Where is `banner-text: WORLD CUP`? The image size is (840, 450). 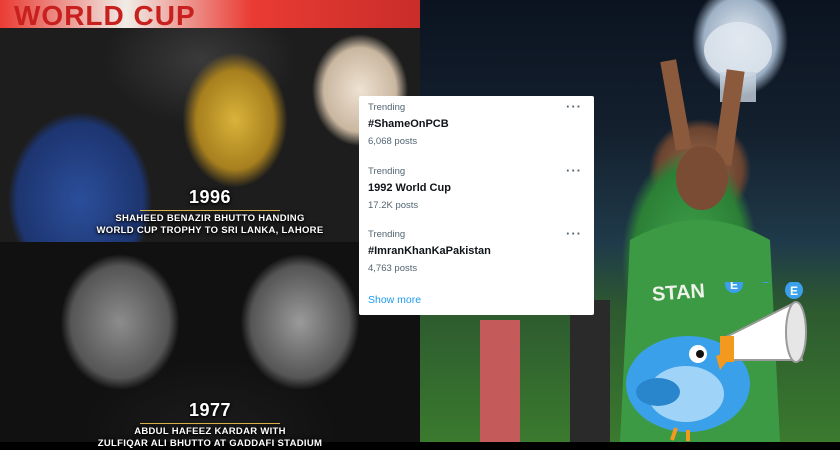 banner-text: WORLD CUP is located at coordinates (105, 15).